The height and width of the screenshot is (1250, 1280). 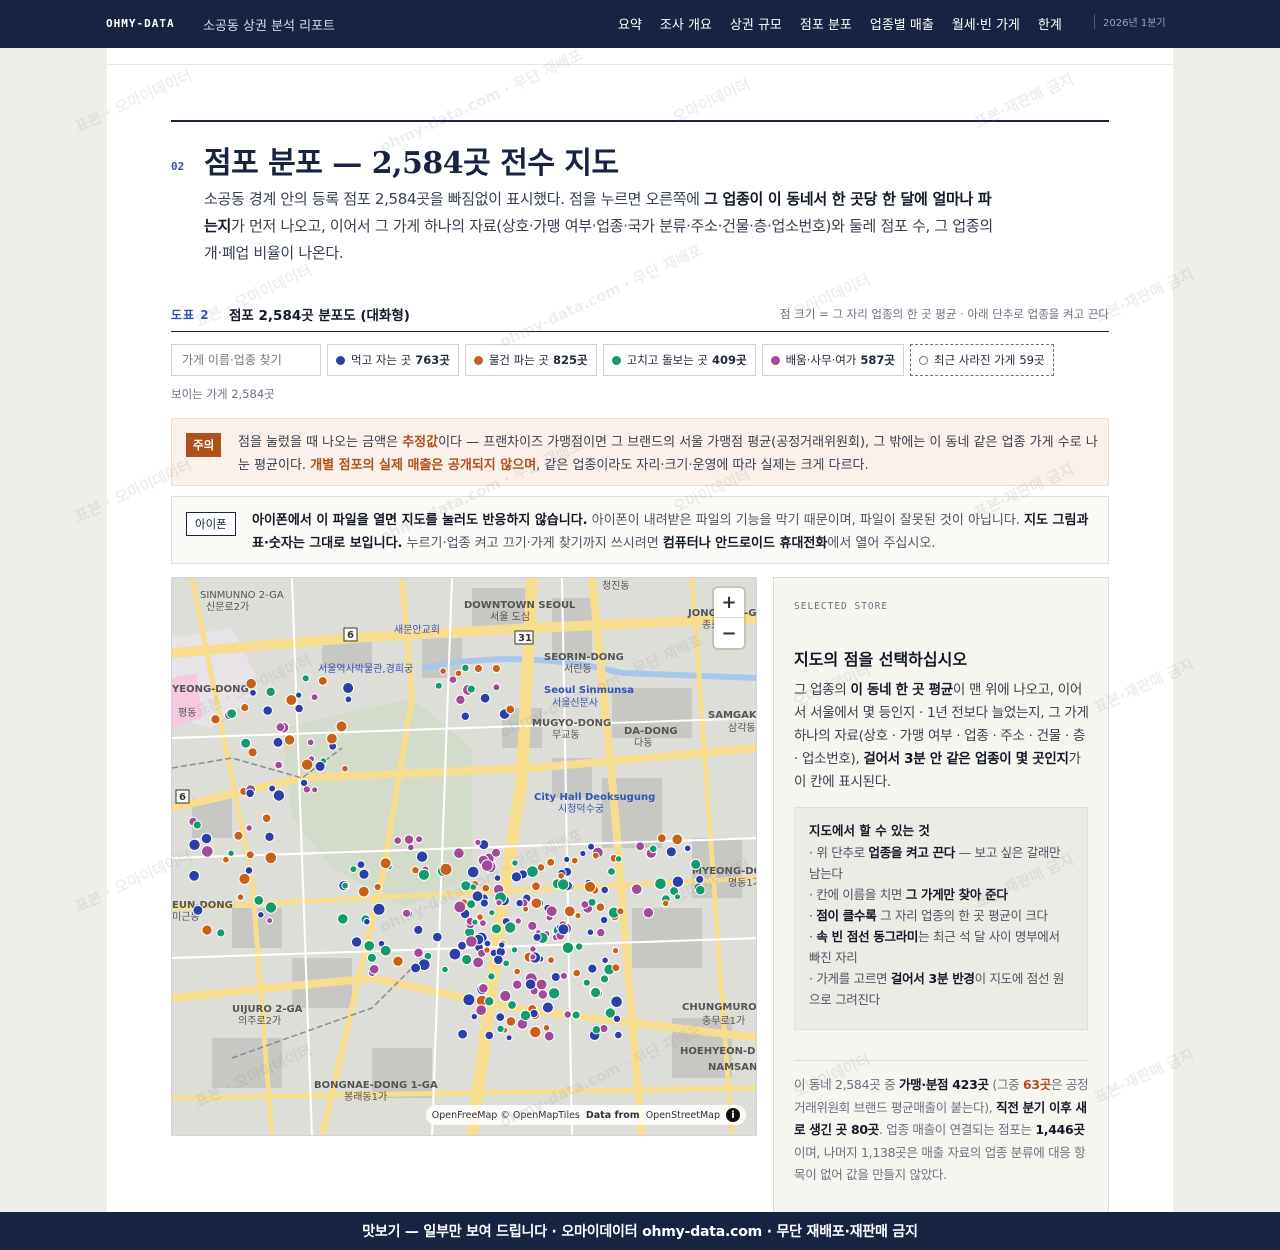 I want to click on nav-sales-by-industry: 업종별 매출, so click(x=902, y=23).